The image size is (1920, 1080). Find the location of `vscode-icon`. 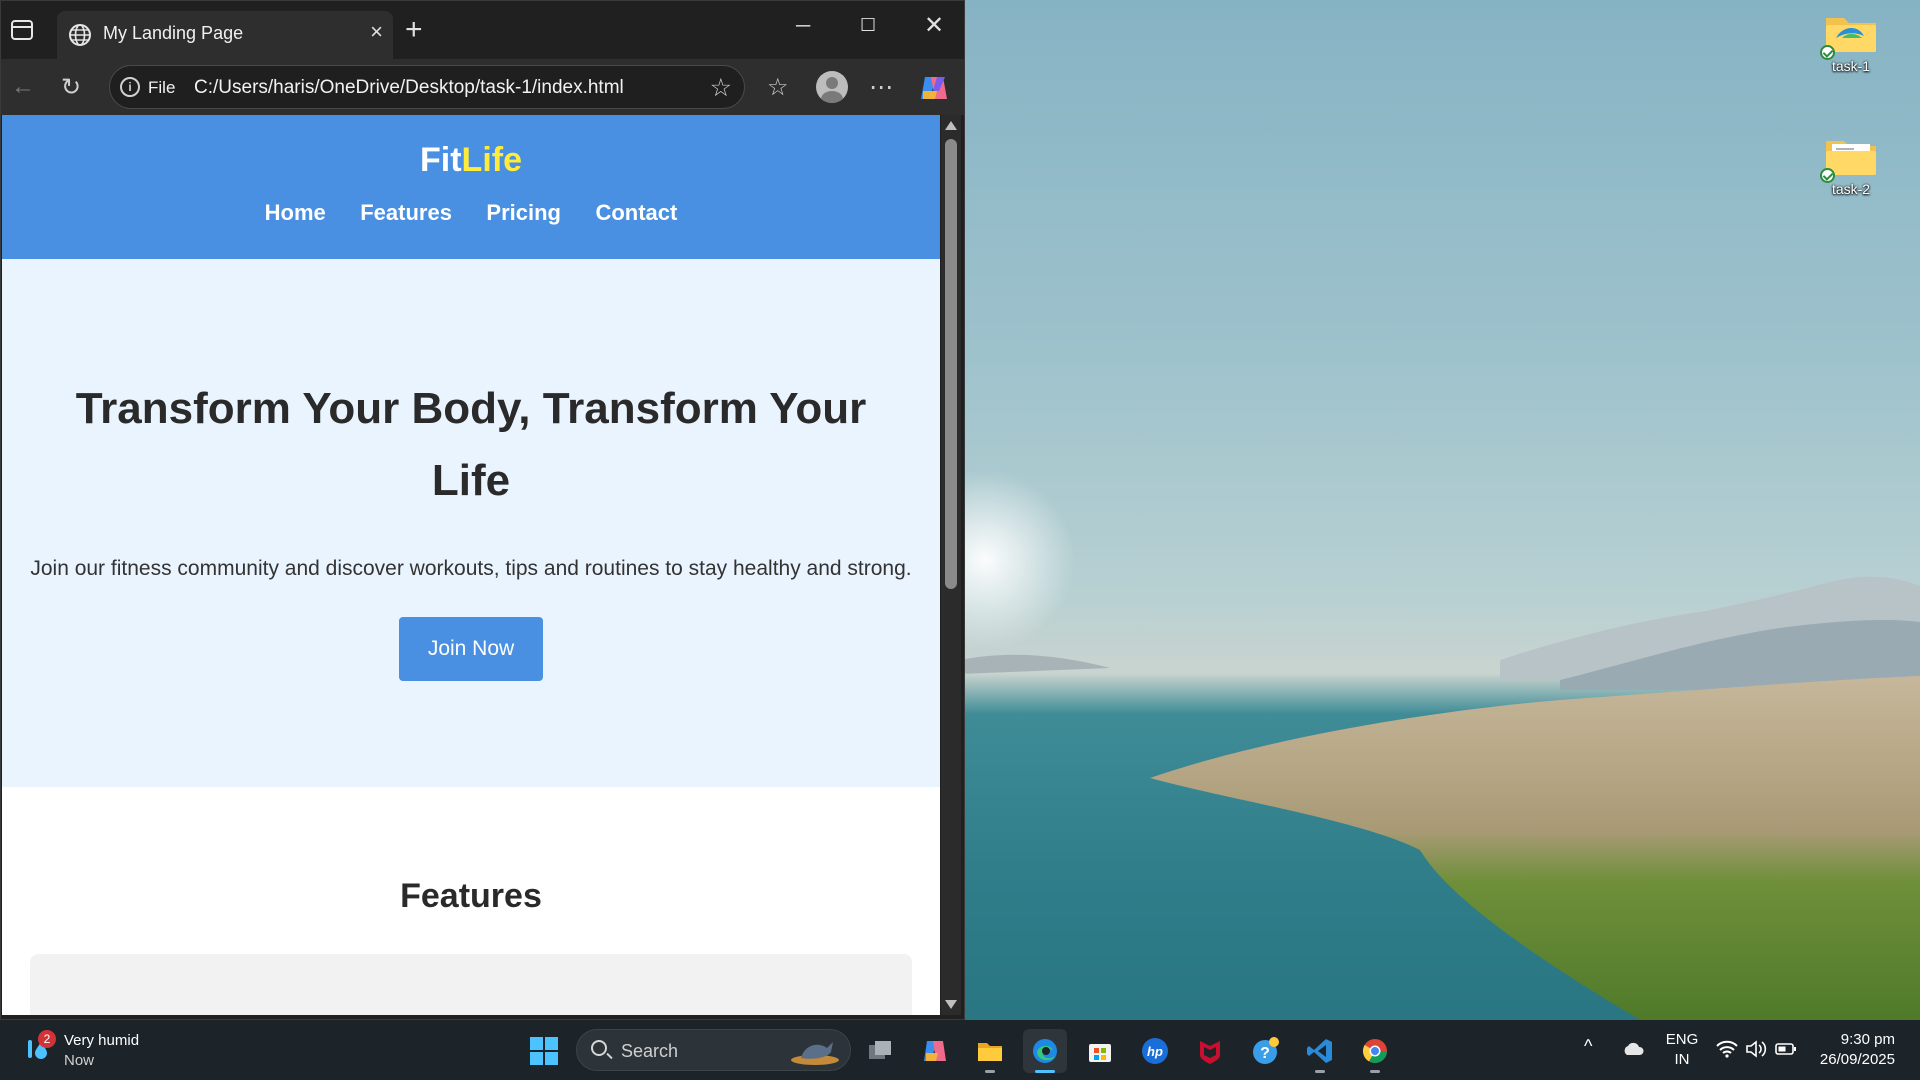

vscode-icon is located at coordinates (1319, 1051).